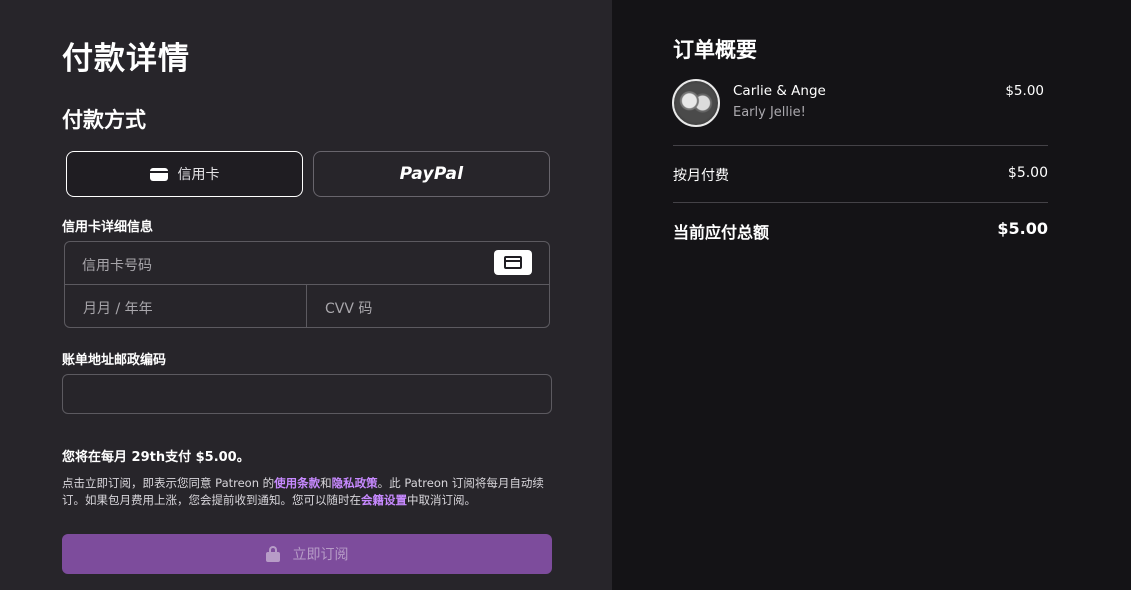  I want to click on card-number-placeholder: 信用卡号码, so click(117, 266).